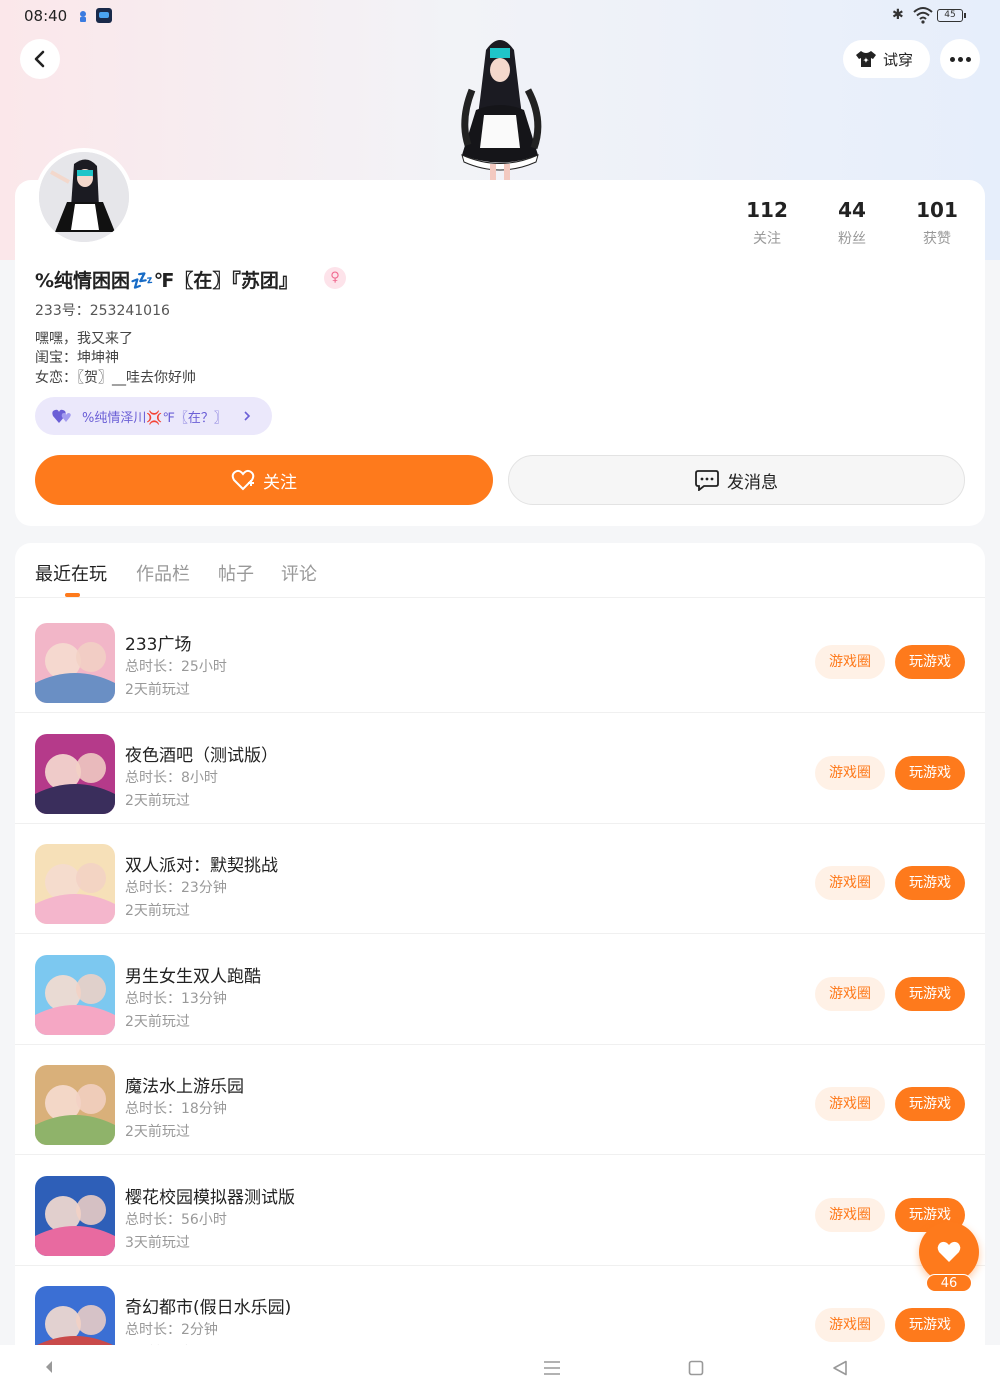  What do you see at coordinates (49, 1367) in the screenshot?
I see `collapse-arrow-icon` at bounding box center [49, 1367].